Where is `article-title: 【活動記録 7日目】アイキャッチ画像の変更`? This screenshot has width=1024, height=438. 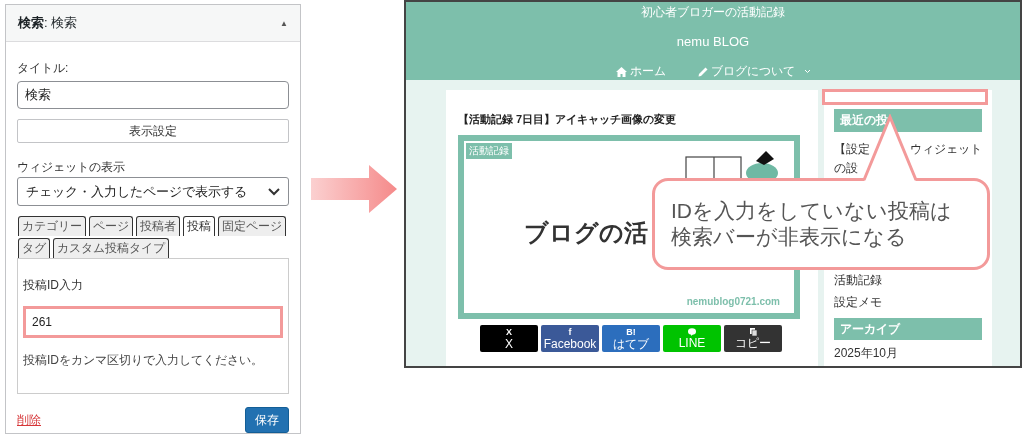 article-title: 【活動記録 7日目】アイキャッチ画像の変更 is located at coordinates (638, 119).